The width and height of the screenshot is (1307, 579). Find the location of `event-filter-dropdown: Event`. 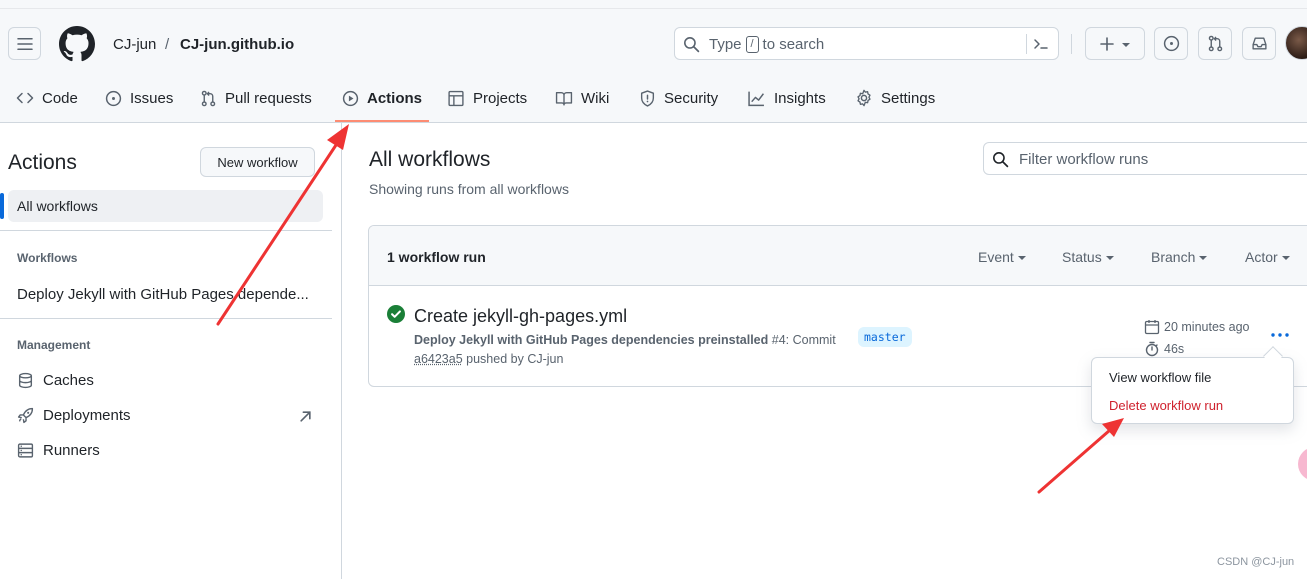

event-filter-dropdown: Event is located at coordinates (1002, 257).